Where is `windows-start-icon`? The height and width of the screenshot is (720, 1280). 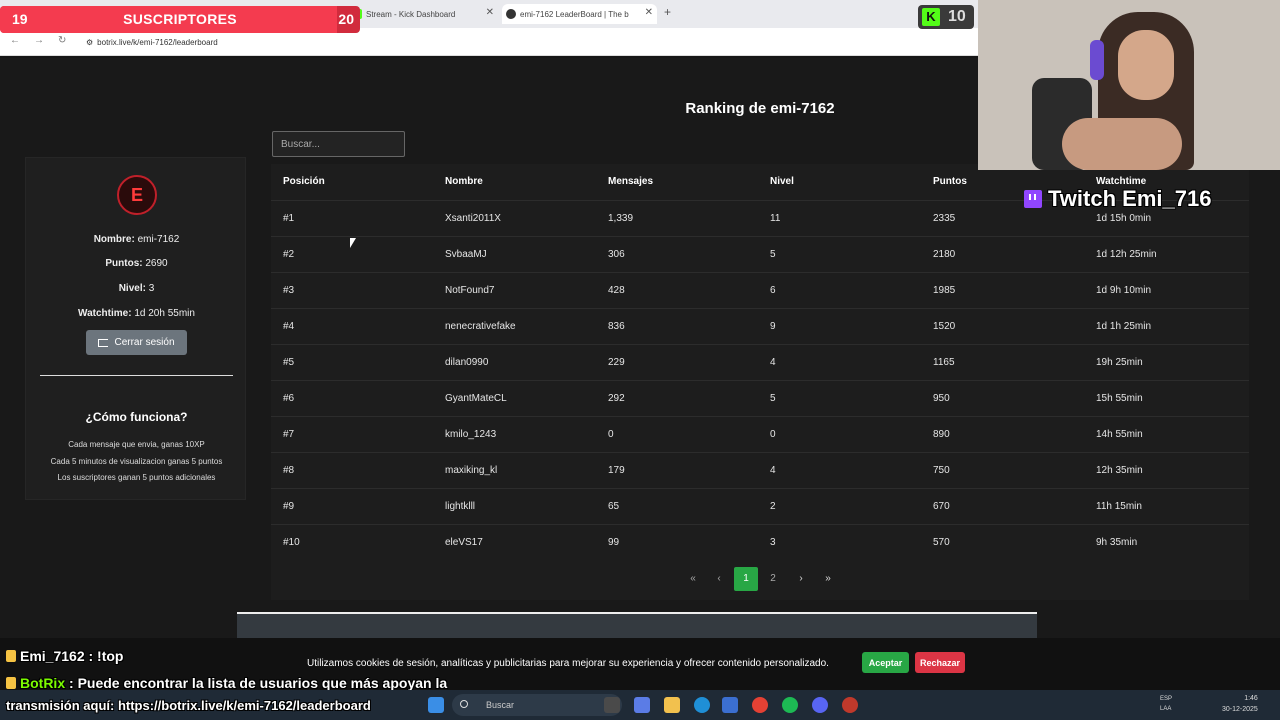 windows-start-icon is located at coordinates (436, 705).